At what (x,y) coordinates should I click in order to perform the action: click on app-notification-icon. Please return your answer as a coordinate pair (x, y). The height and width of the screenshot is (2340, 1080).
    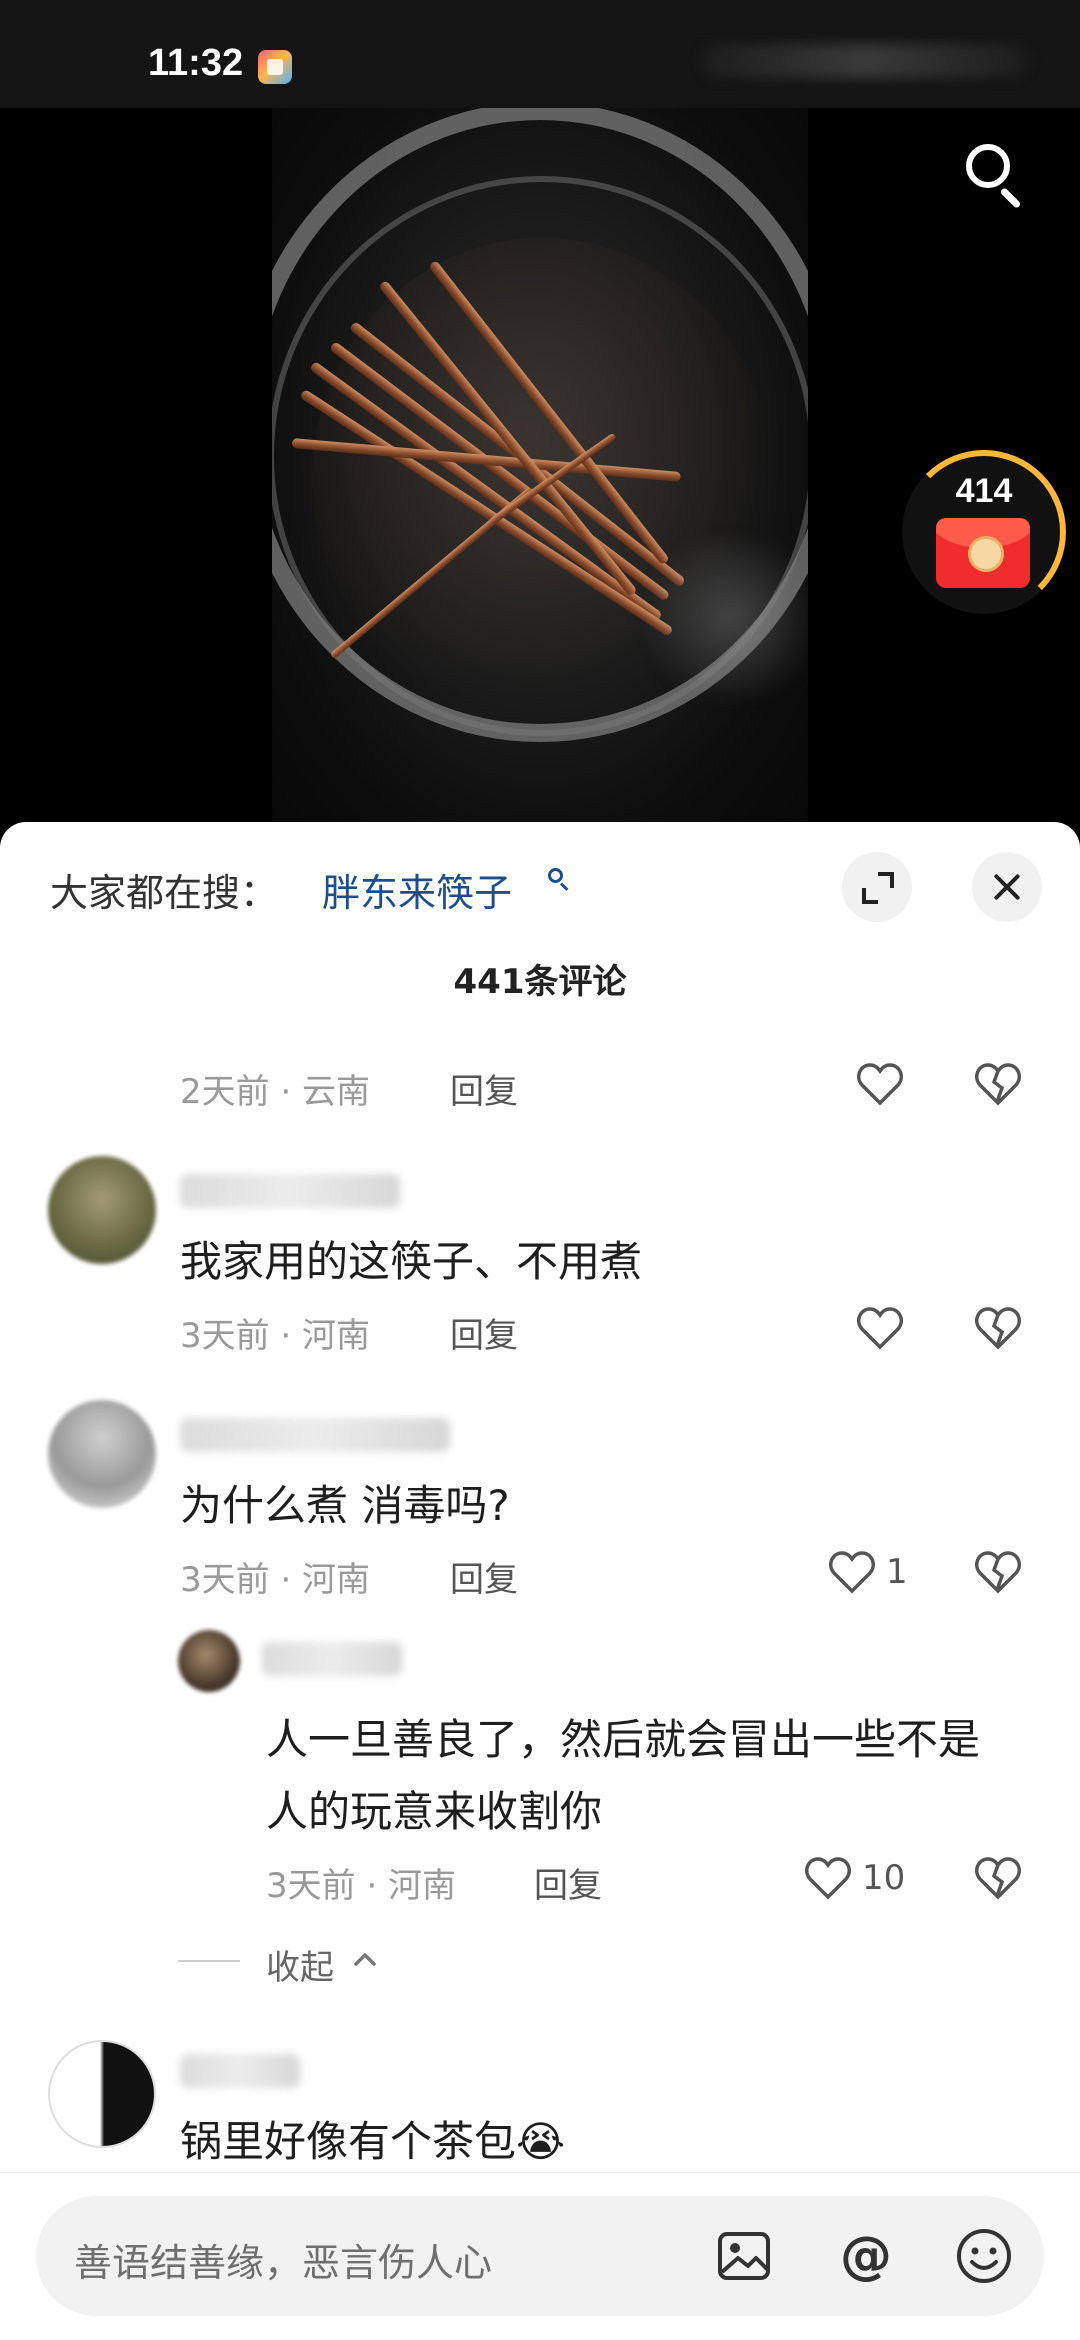
    Looking at the image, I should click on (275, 67).